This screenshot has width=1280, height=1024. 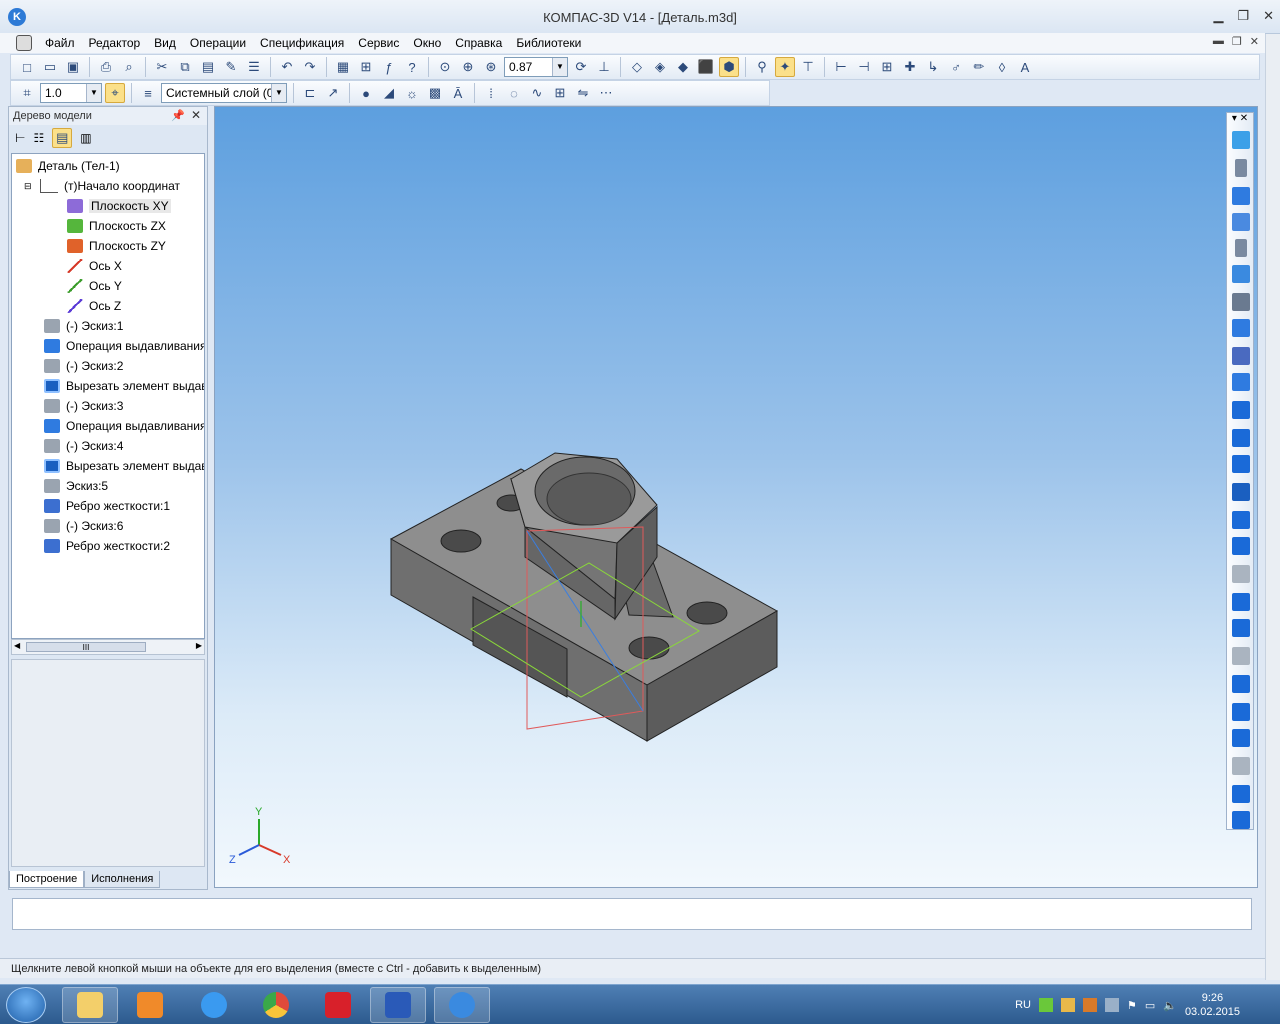 I want to click on section-icon: ⊞, so click(x=887, y=67).